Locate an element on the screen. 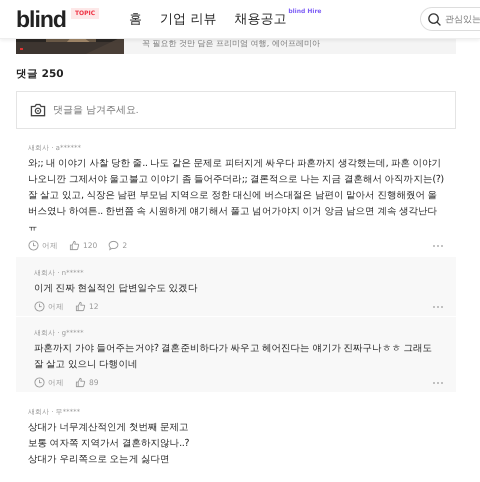 The height and width of the screenshot is (482, 480). hire-tag: blind Hire is located at coordinates (305, 18).